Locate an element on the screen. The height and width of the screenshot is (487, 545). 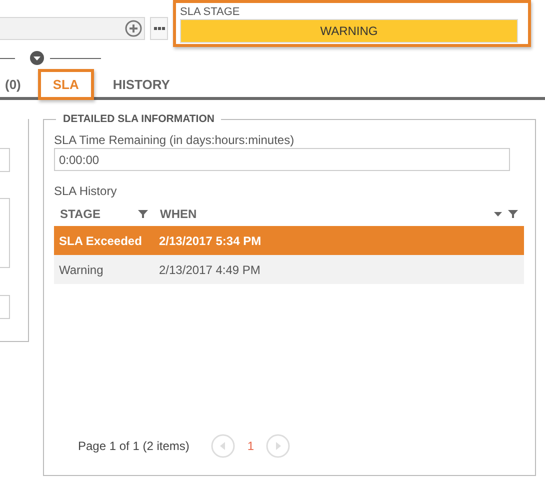
sla-stage-value: WARNING is located at coordinates (349, 31).